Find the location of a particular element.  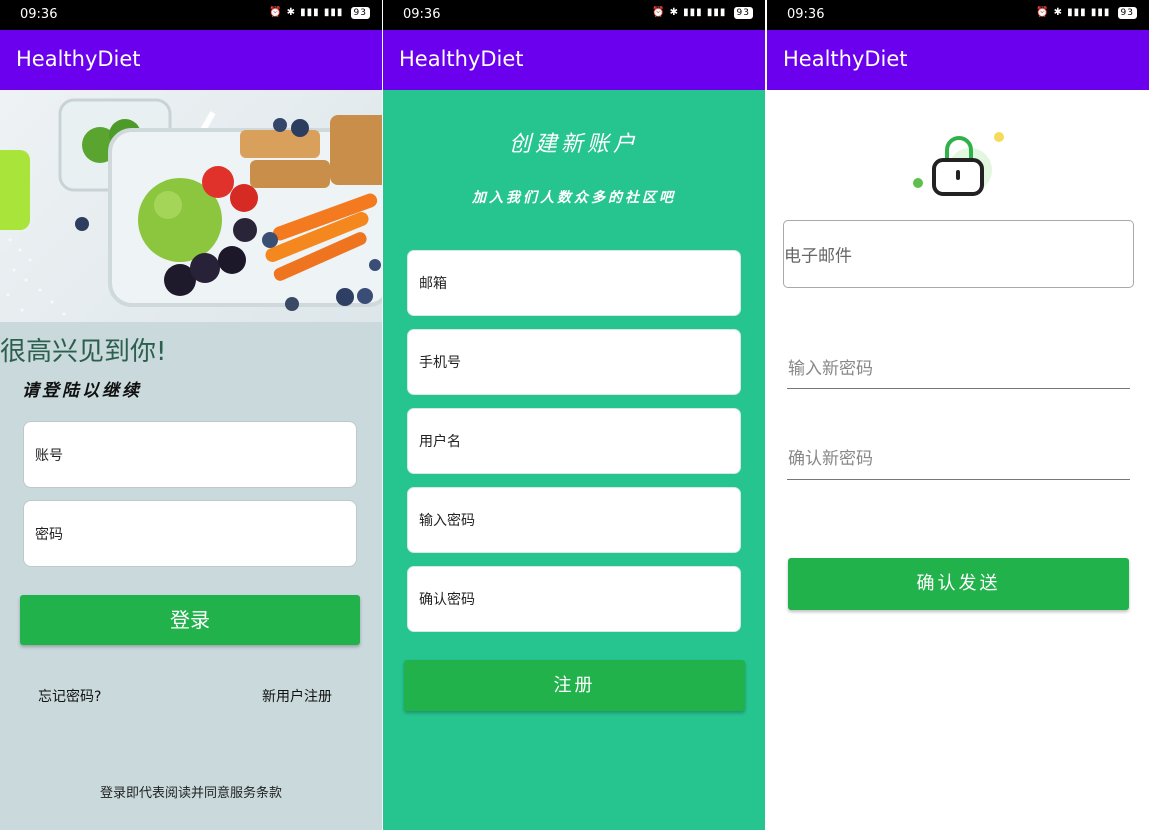

username-field: 用户名 is located at coordinates (574, 441).